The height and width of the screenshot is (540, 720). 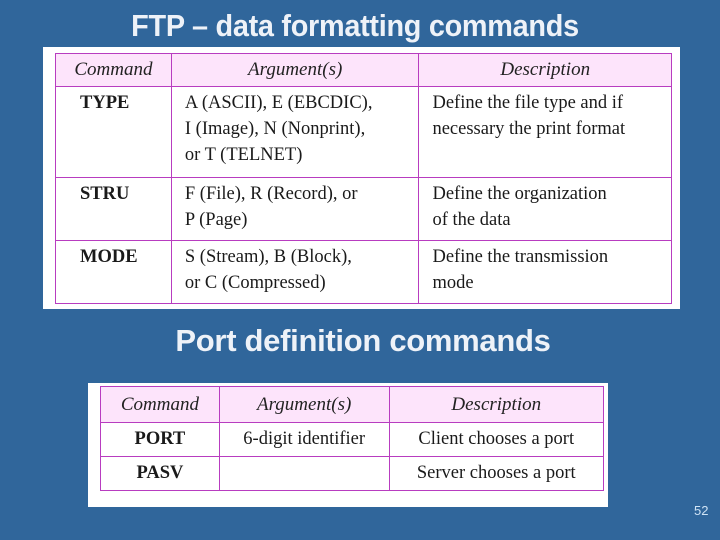 I want to click on description-cell: Client chooses a port, so click(x=496, y=439).